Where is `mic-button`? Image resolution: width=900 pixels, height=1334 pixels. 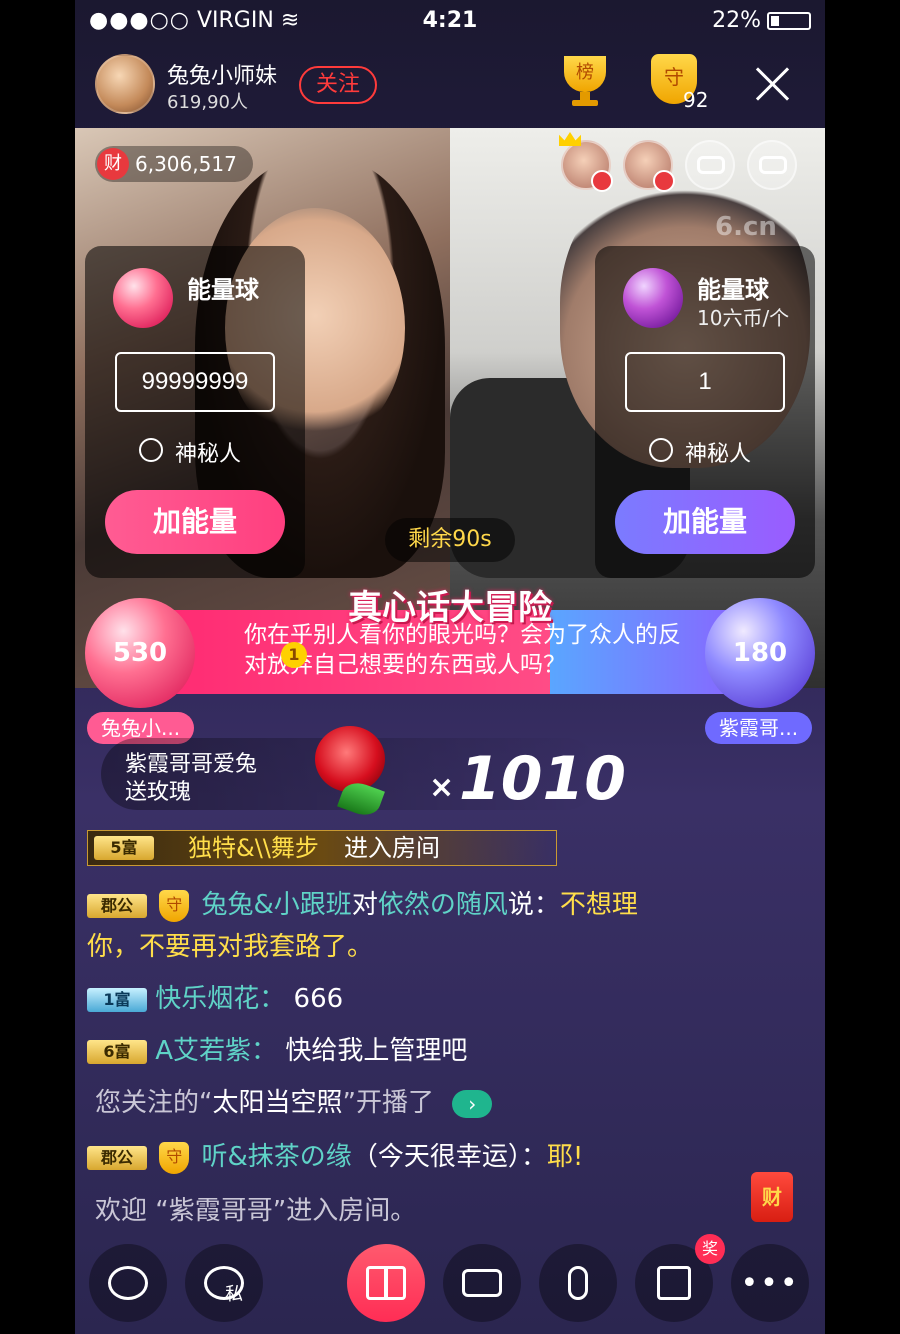 mic-button is located at coordinates (578, 1283).